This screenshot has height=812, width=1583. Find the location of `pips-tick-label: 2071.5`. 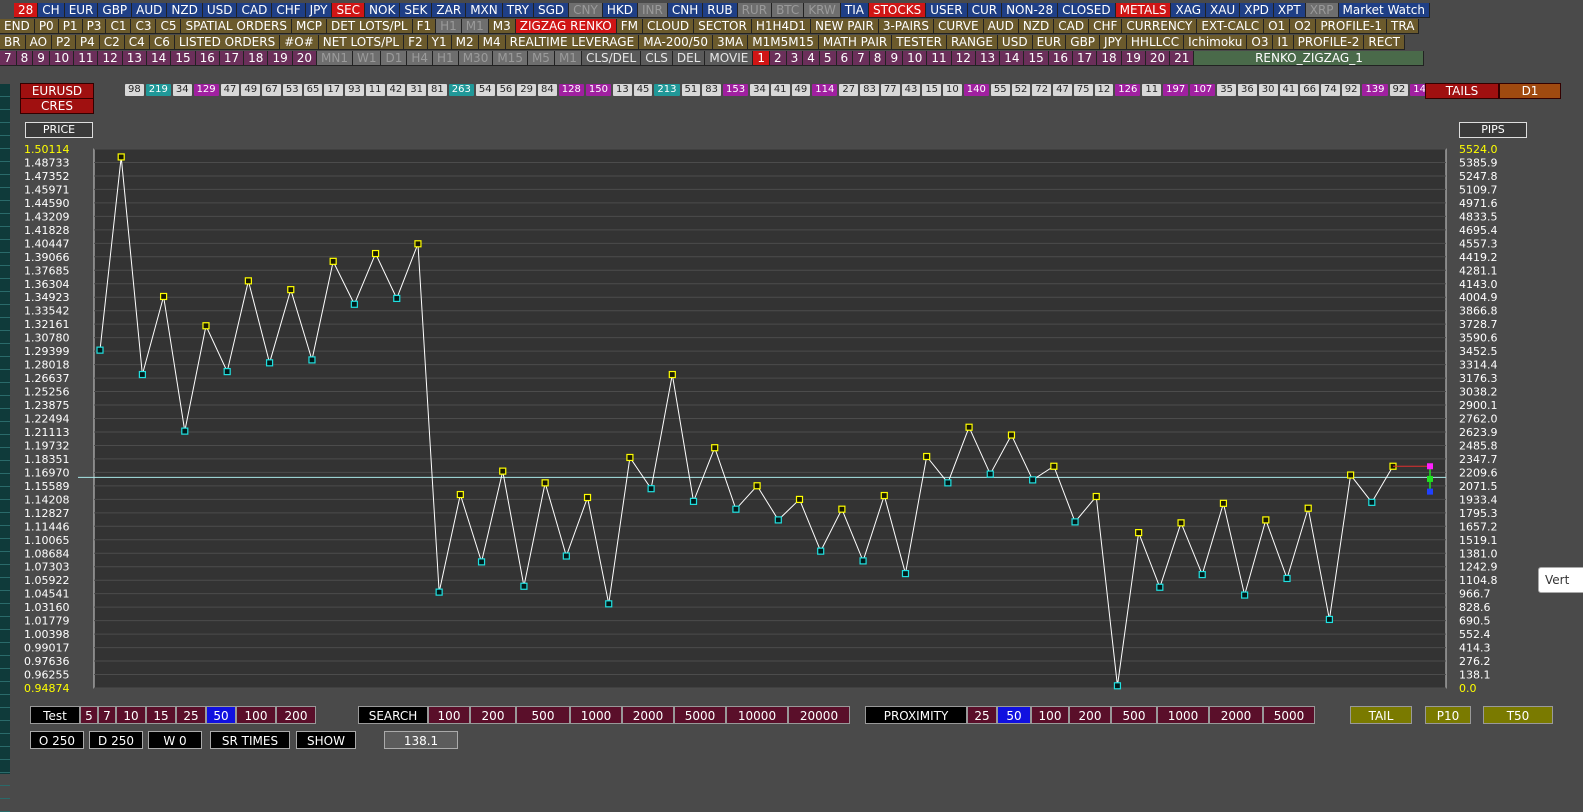

pips-tick-label: 2071.5 is located at coordinates (1478, 486).